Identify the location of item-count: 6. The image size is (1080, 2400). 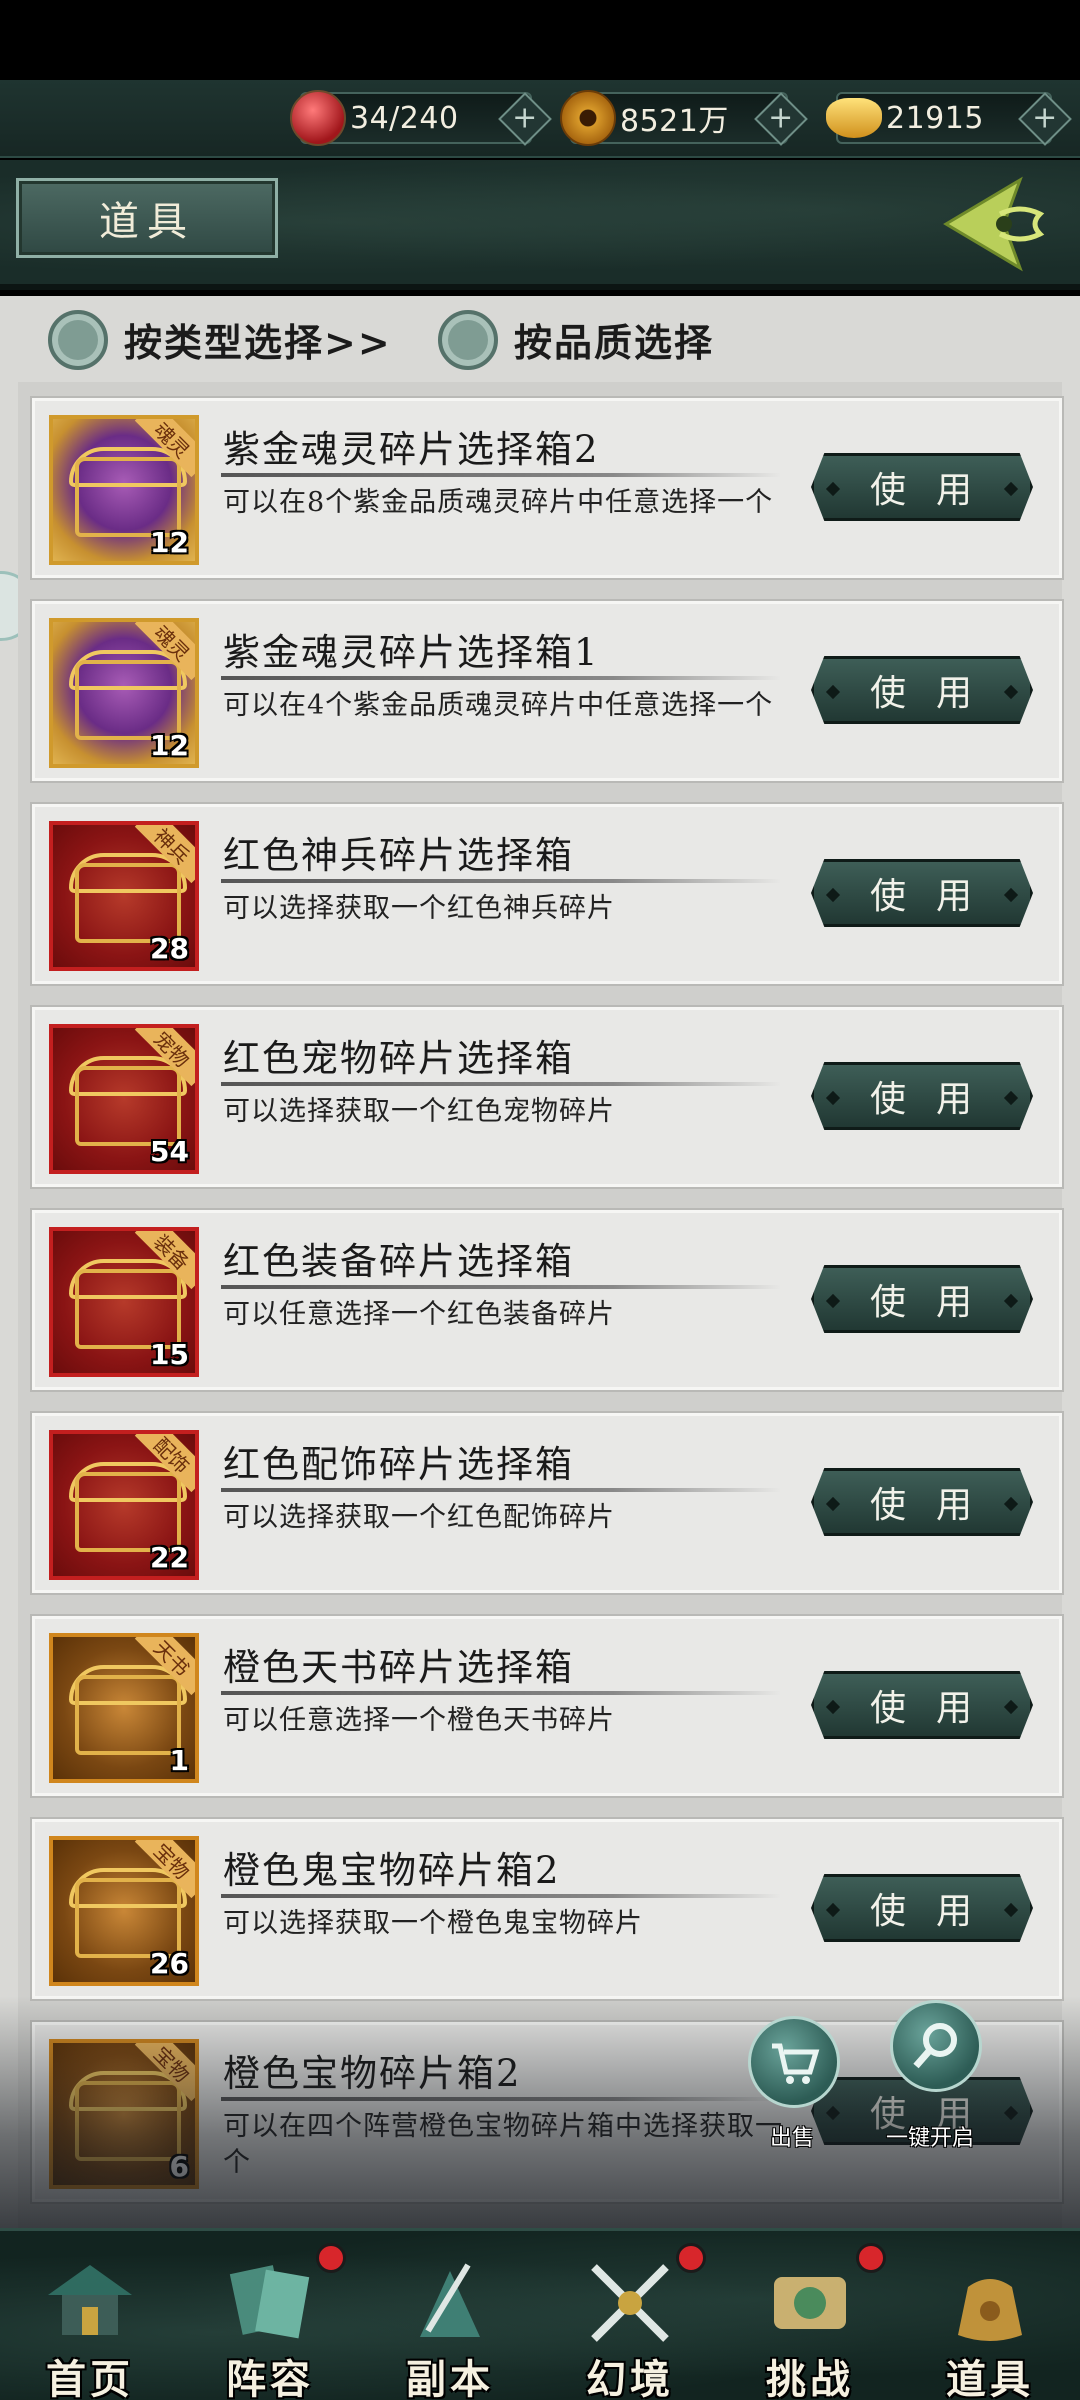
(179, 2166).